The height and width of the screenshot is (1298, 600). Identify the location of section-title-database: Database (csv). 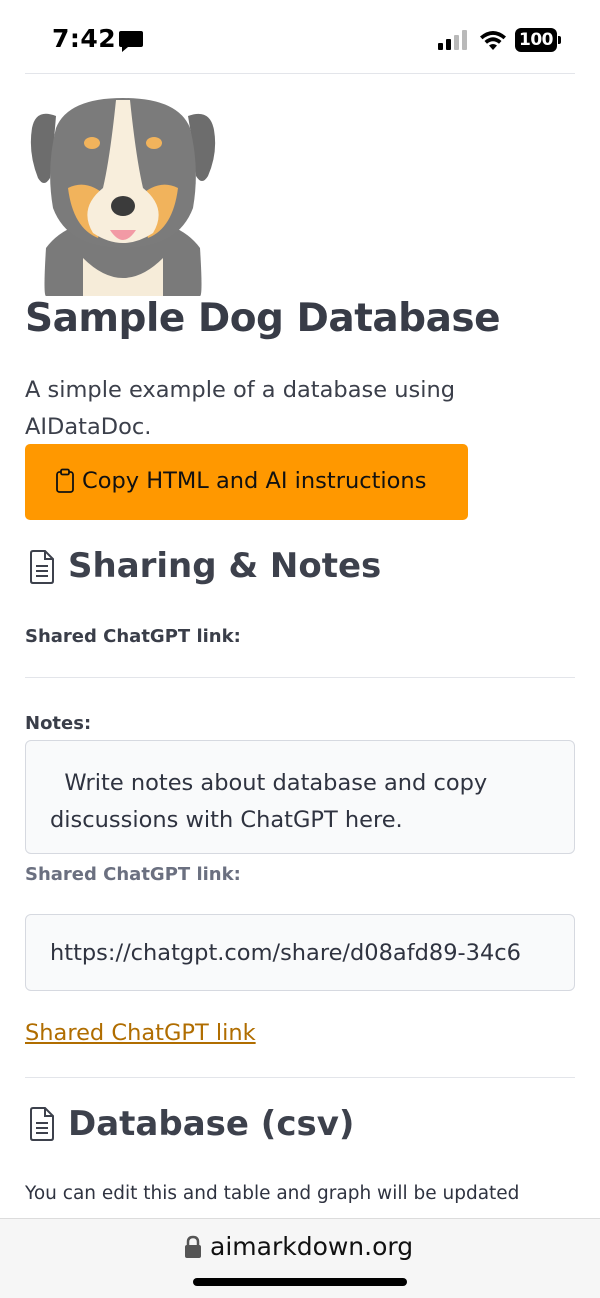
(211, 1124).